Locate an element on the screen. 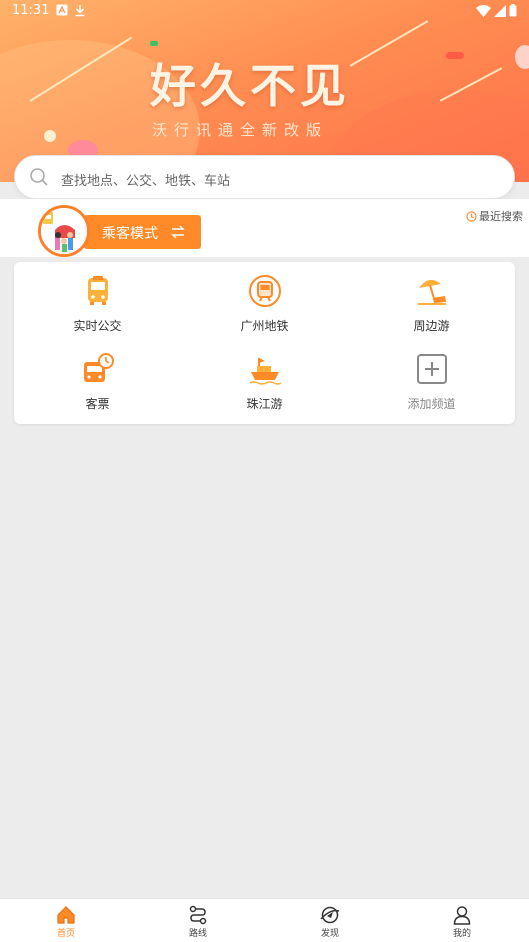 The width and height of the screenshot is (529, 942). grid-item-pearl-river-cruise: 珠江游 is located at coordinates (264, 379).